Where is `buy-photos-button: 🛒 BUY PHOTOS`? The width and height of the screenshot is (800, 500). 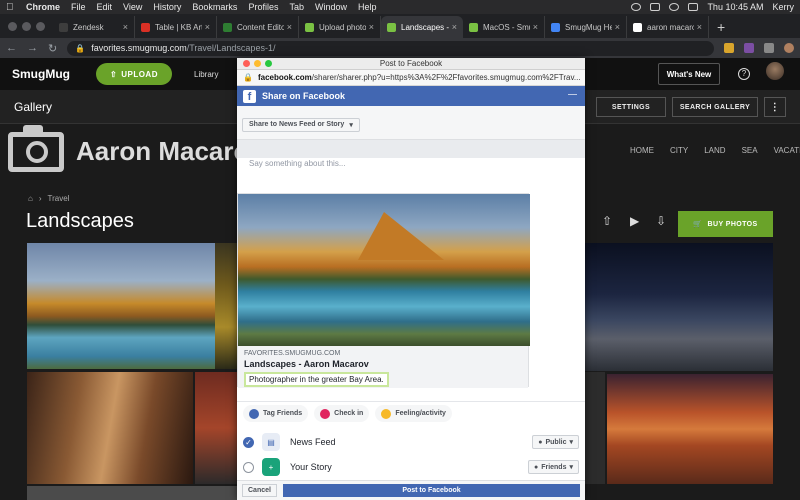 buy-photos-button: 🛒 BUY PHOTOS is located at coordinates (725, 224).